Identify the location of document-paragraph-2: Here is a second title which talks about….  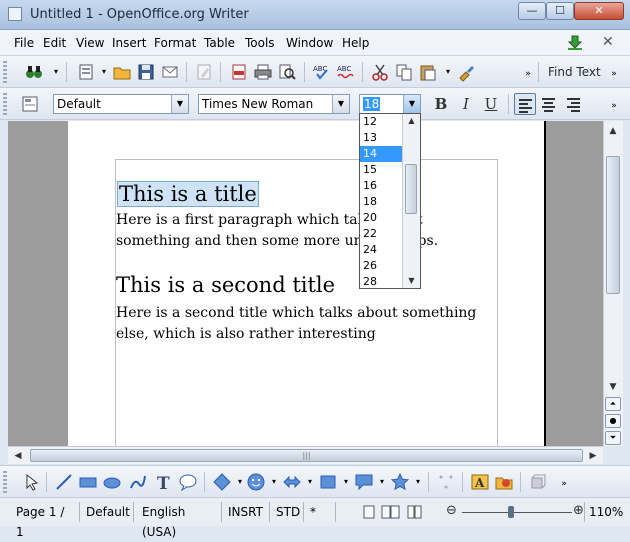
(306, 324).